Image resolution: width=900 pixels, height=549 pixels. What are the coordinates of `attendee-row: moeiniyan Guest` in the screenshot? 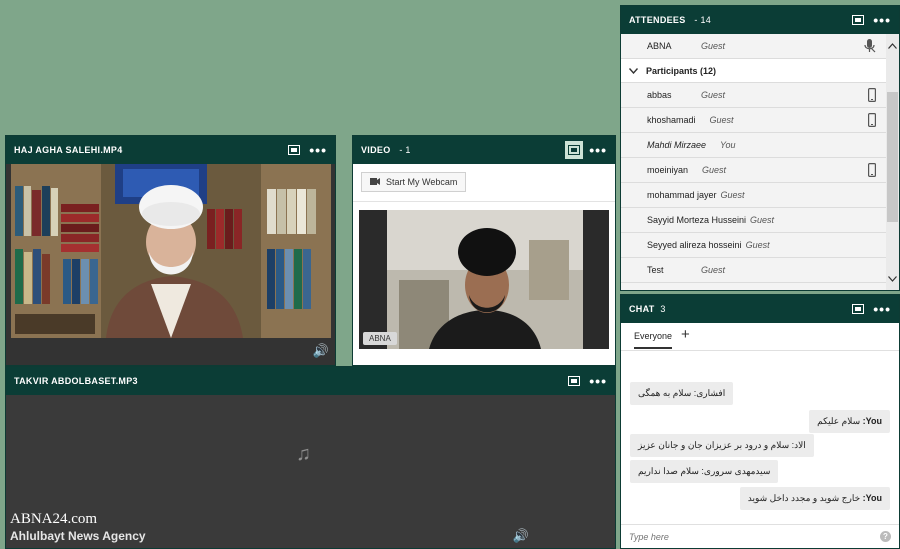 It's located at (753, 170).